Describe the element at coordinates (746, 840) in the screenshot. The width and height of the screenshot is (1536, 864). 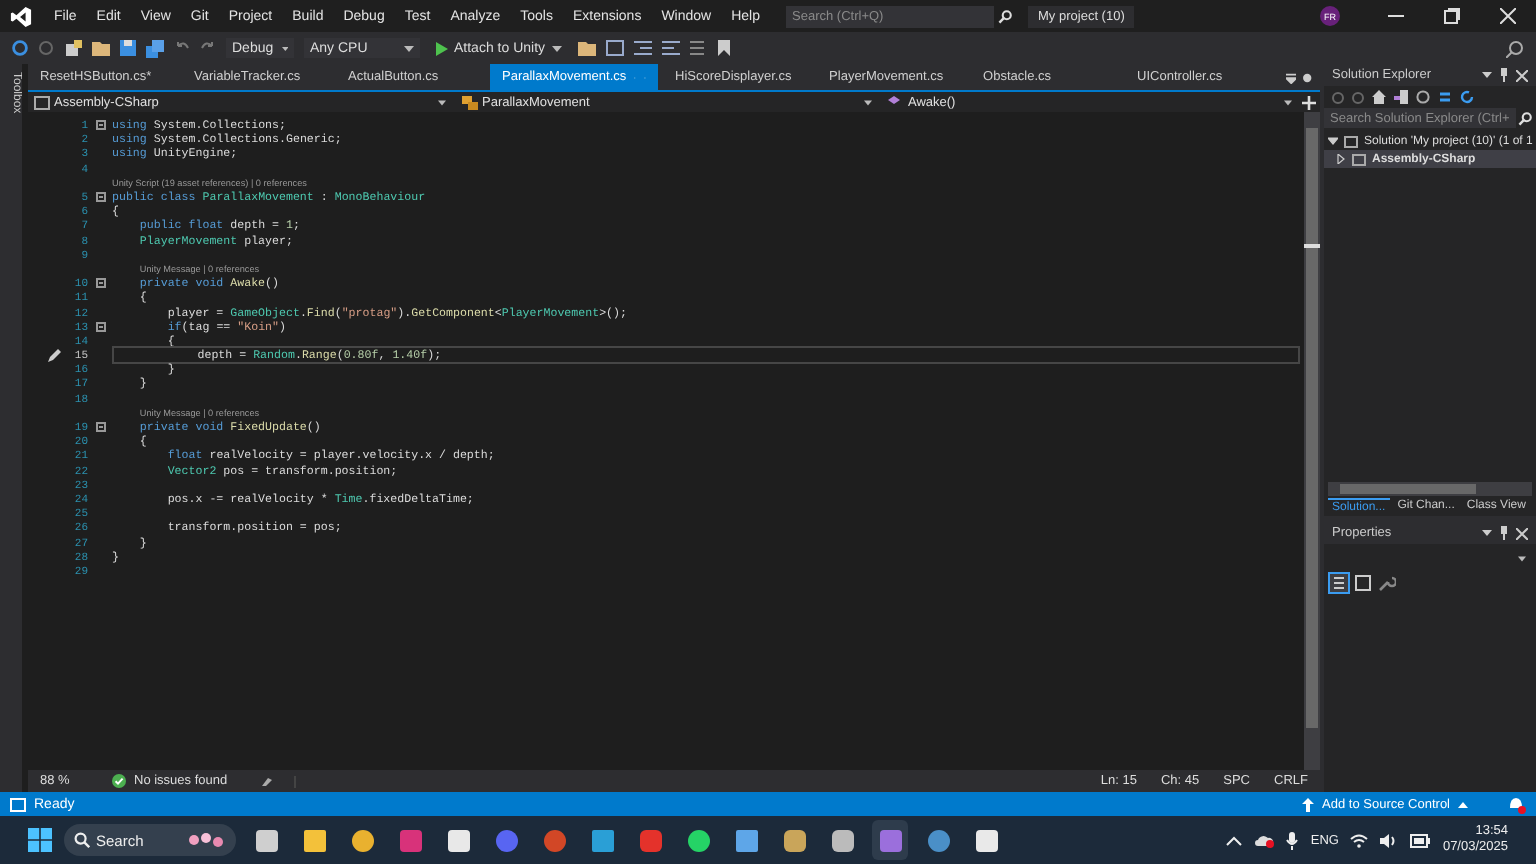
I see `notepad-icon` at that location.